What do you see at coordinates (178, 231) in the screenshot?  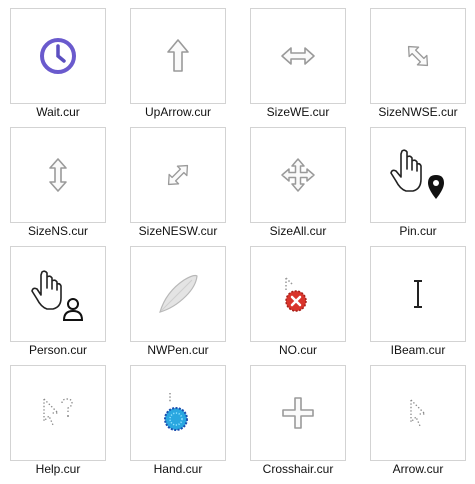 I see `file-name-label: SizeNESW.cur` at bounding box center [178, 231].